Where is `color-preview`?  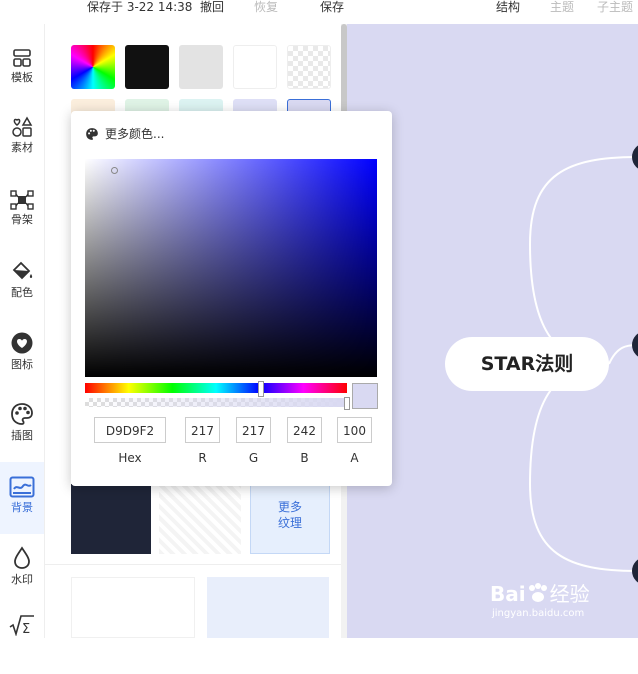
color-preview is located at coordinates (365, 396).